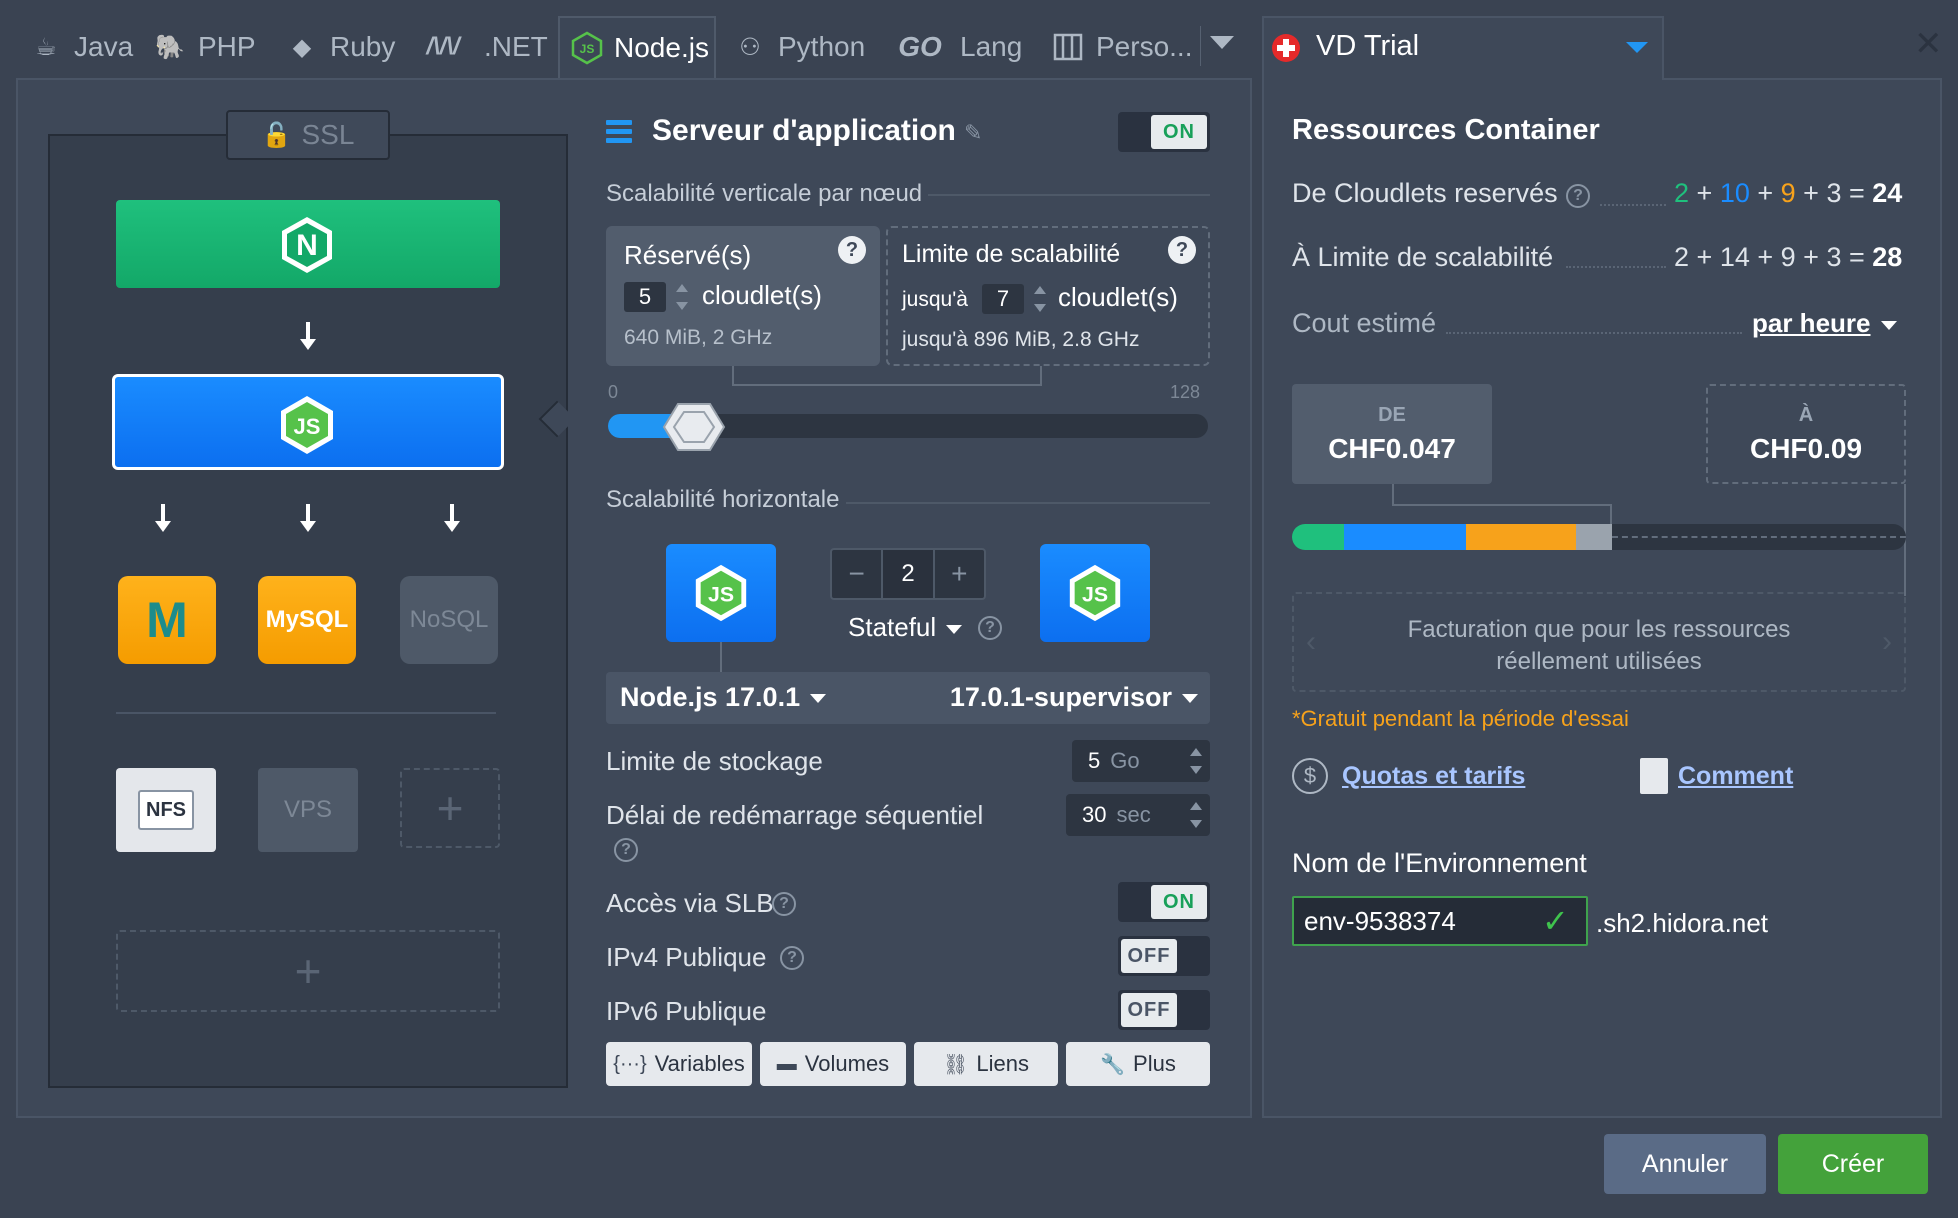  What do you see at coordinates (1164, 1010) in the screenshot?
I see `ipv6-toggle: OFF` at bounding box center [1164, 1010].